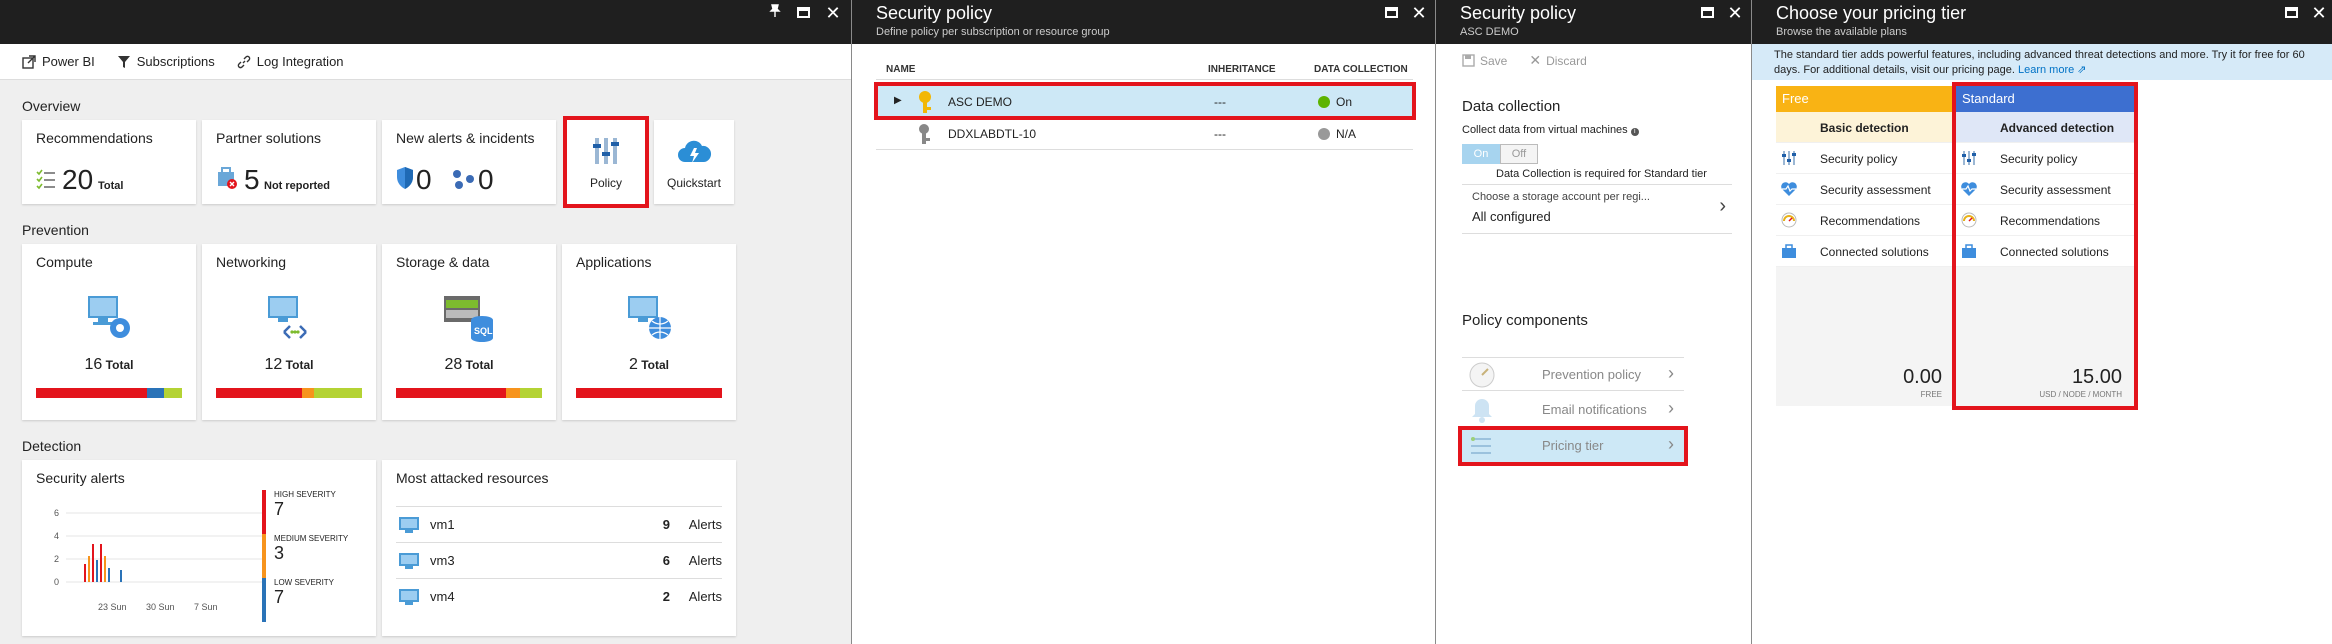  What do you see at coordinates (78, 179) in the screenshot?
I see `recommendations-count: 20` at bounding box center [78, 179].